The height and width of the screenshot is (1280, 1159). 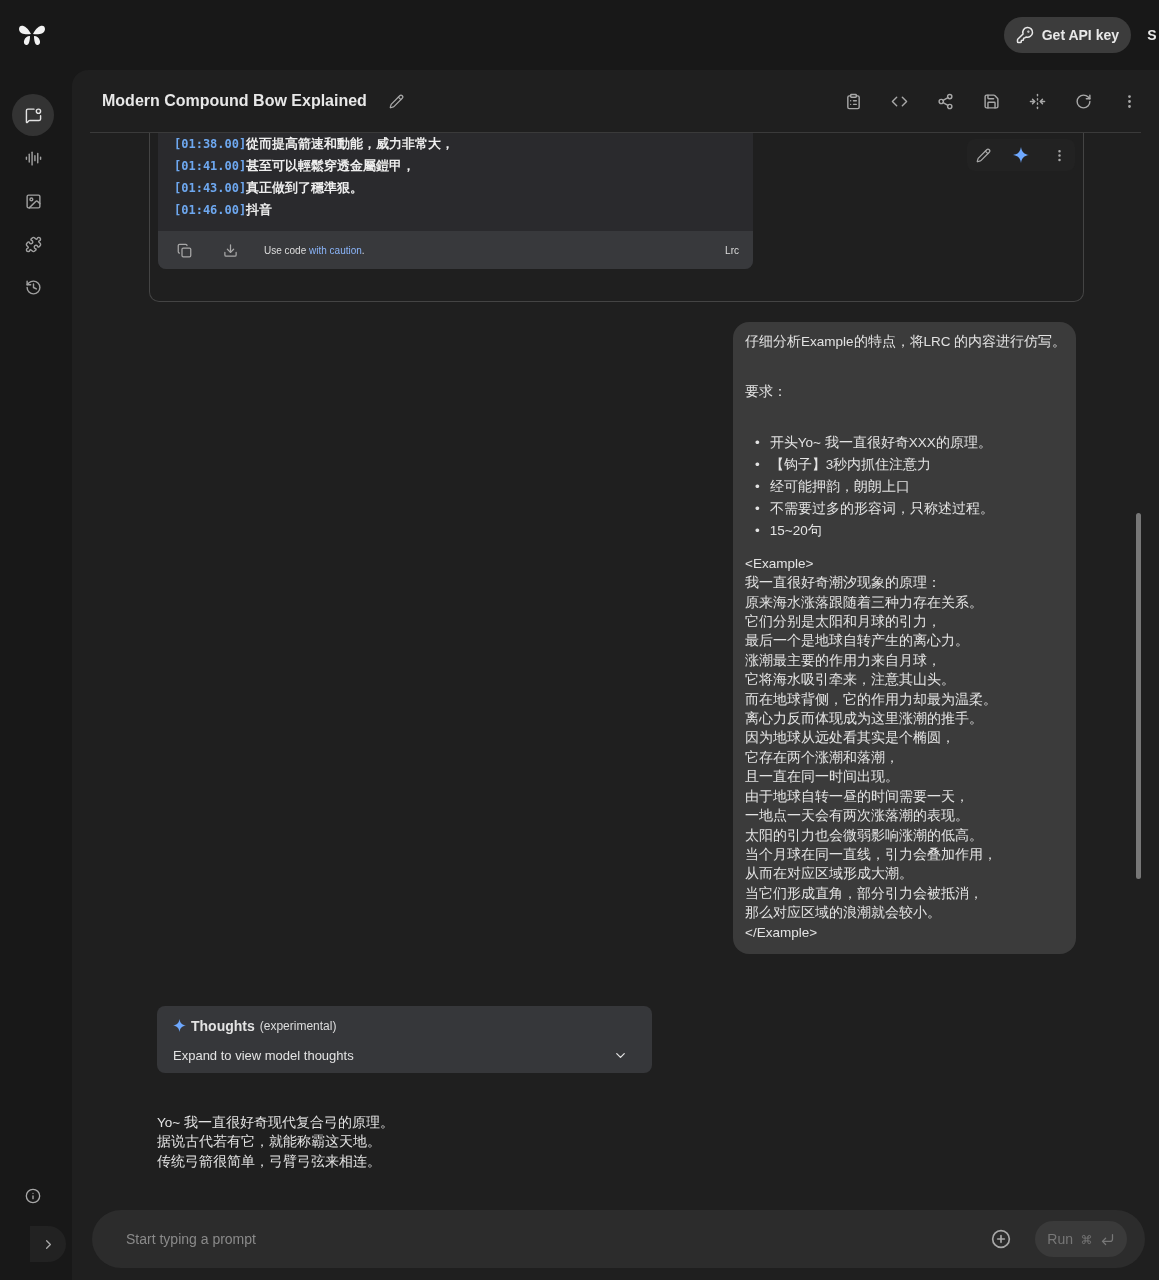 What do you see at coordinates (850, 738) in the screenshot?
I see `example-line: 因为地球从远处看其实是个椭圆，` at bounding box center [850, 738].